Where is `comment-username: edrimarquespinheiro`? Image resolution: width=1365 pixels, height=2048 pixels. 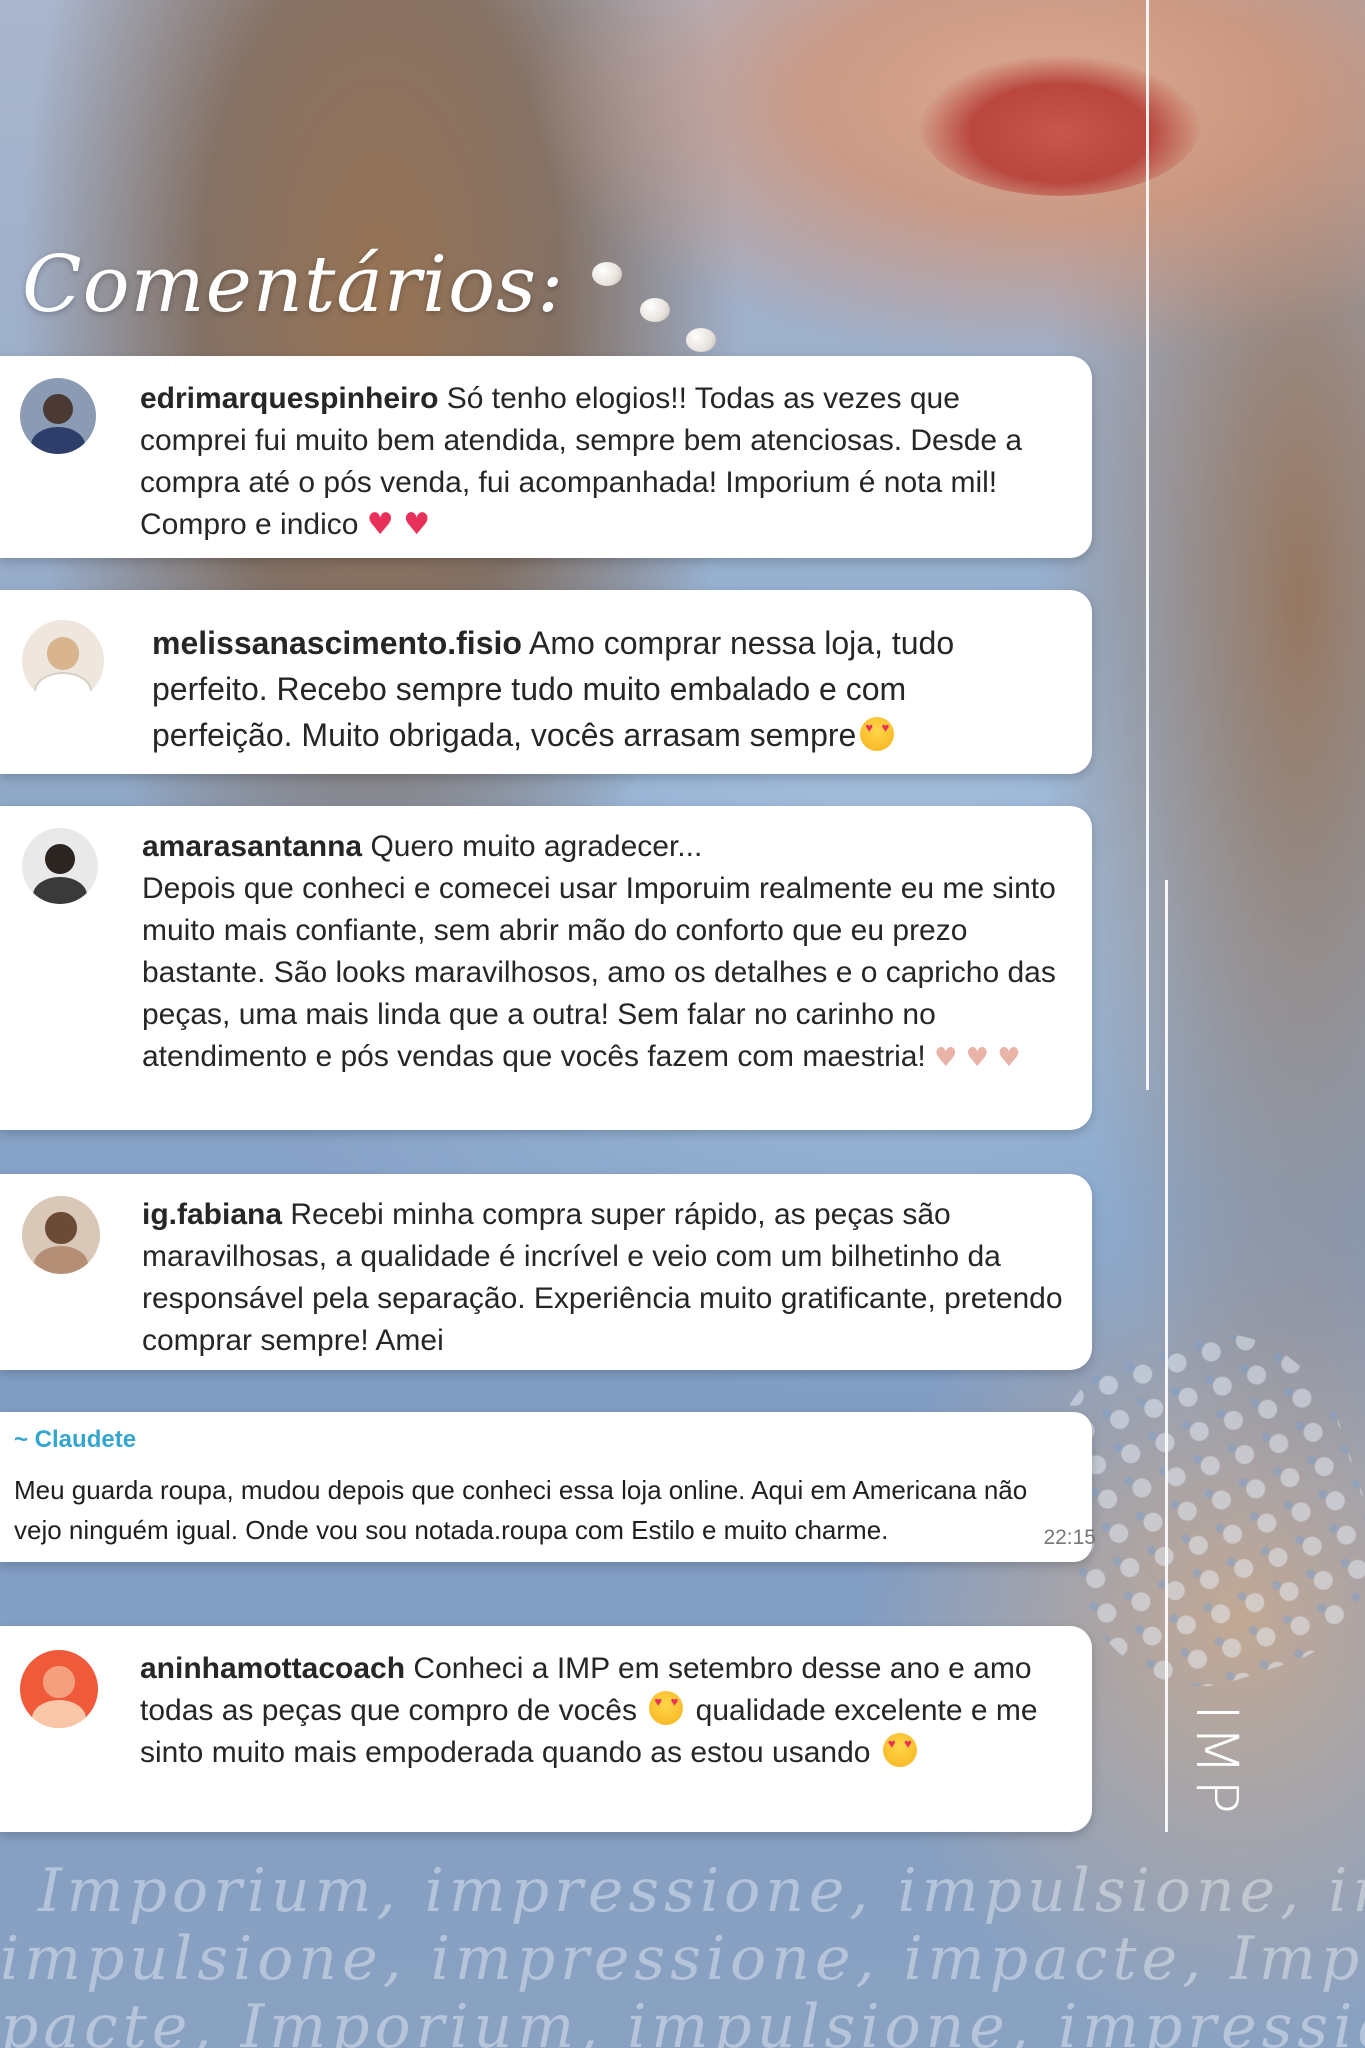
comment-username: edrimarquespinheiro is located at coordinates (289, 398).